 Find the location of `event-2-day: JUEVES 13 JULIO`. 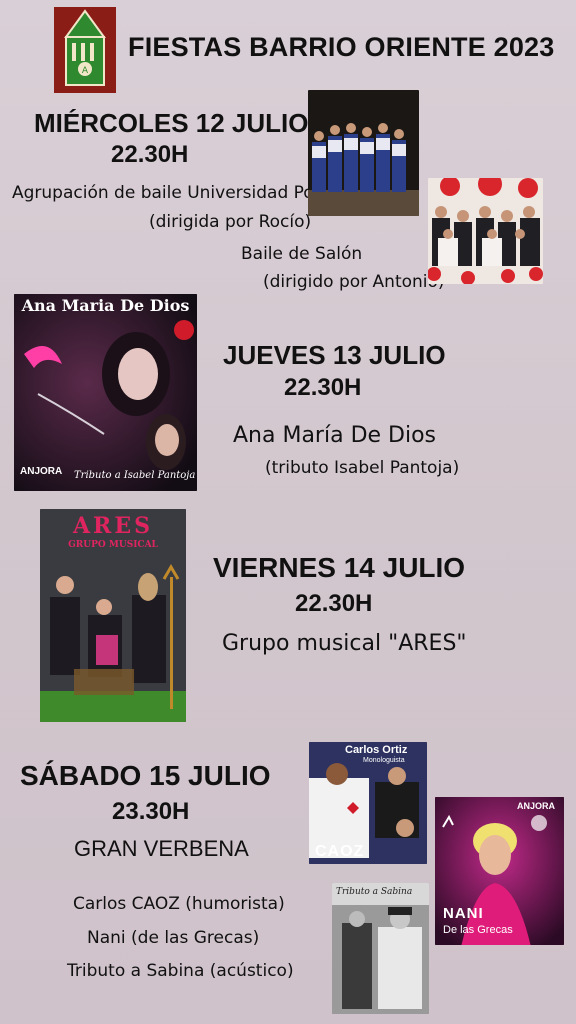

event-2-day: JUEVES 13 JULIO is located at coordinates (334, 355).